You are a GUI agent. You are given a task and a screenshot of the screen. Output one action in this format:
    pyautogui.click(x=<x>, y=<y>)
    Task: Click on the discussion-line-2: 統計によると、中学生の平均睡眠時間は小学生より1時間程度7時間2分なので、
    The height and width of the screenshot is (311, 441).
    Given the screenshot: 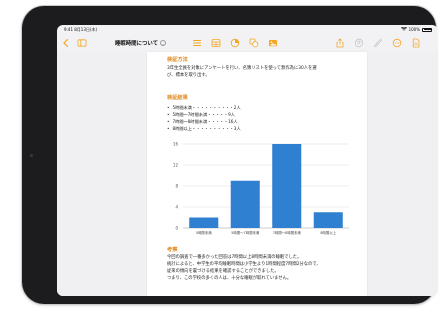 What is the action you would take?
    pyautogui.click(x=244, y=264)
    